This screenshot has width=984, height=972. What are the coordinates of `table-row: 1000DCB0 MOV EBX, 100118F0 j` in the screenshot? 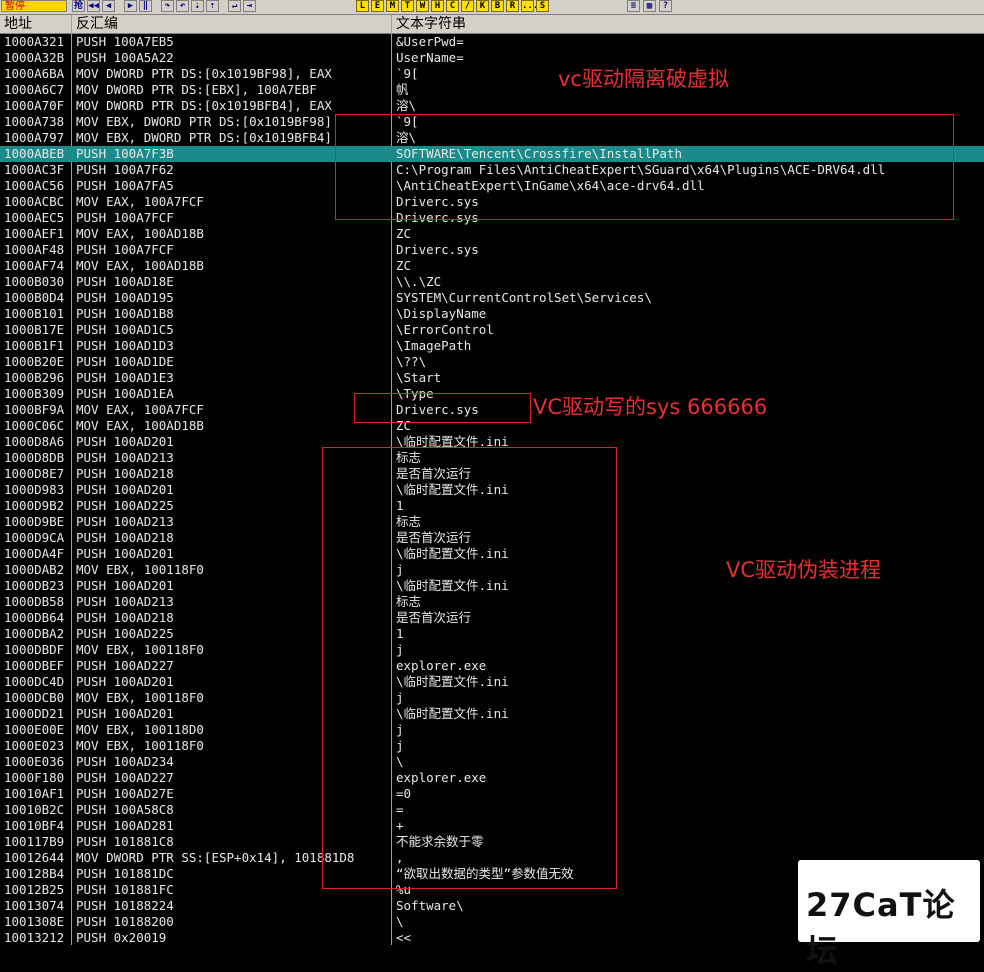 It's located at (492, 698).